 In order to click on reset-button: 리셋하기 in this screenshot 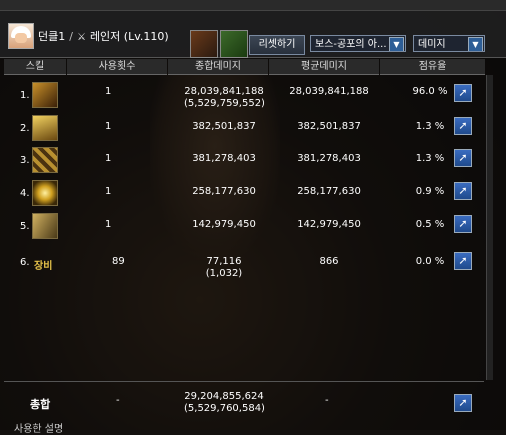, I will do `click(277, 45)`.